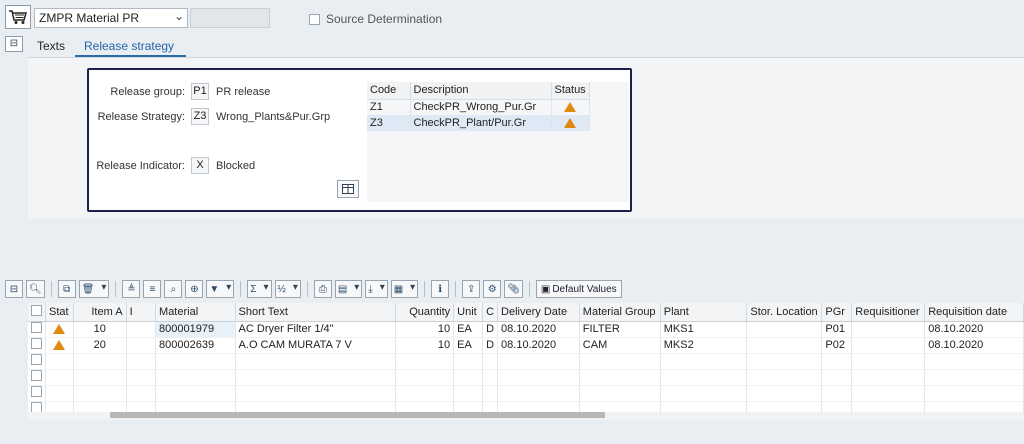  Describe the element at coordinates (538, 312) in the screenshot. I see `column-header-delivery-date: Delivery Date` at that location.